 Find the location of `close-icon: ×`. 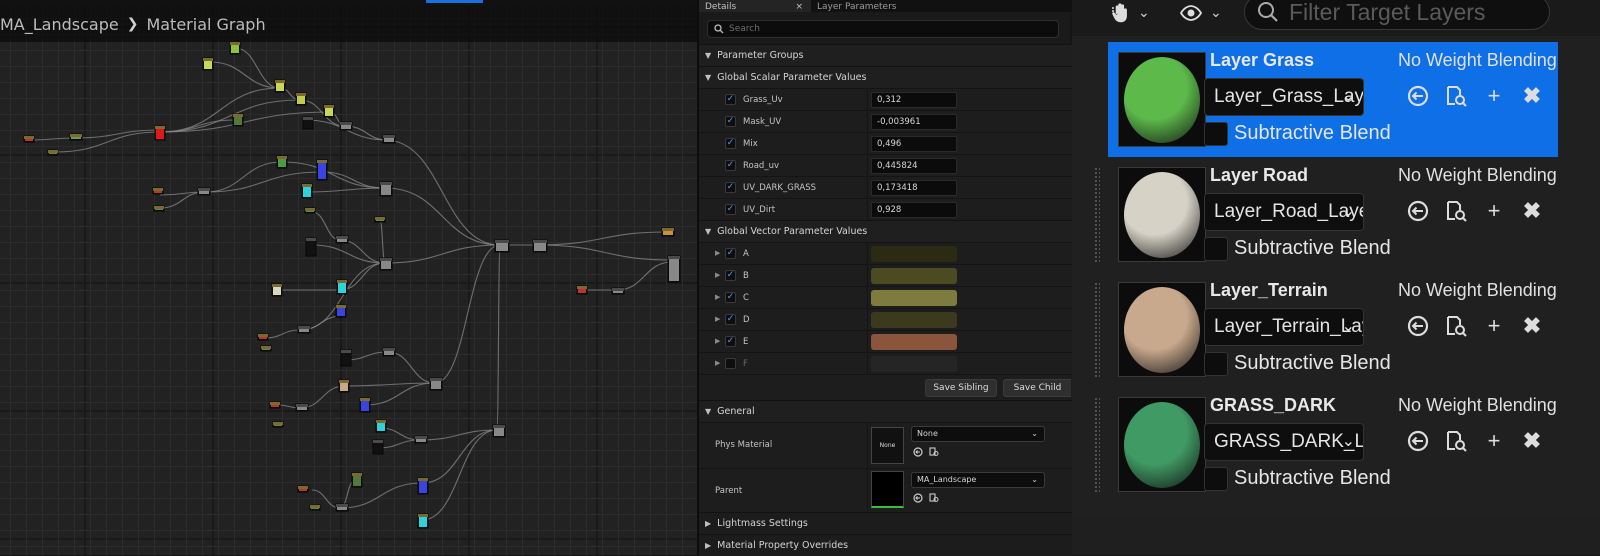

close-icon: × is located at coordinates (799, 7).